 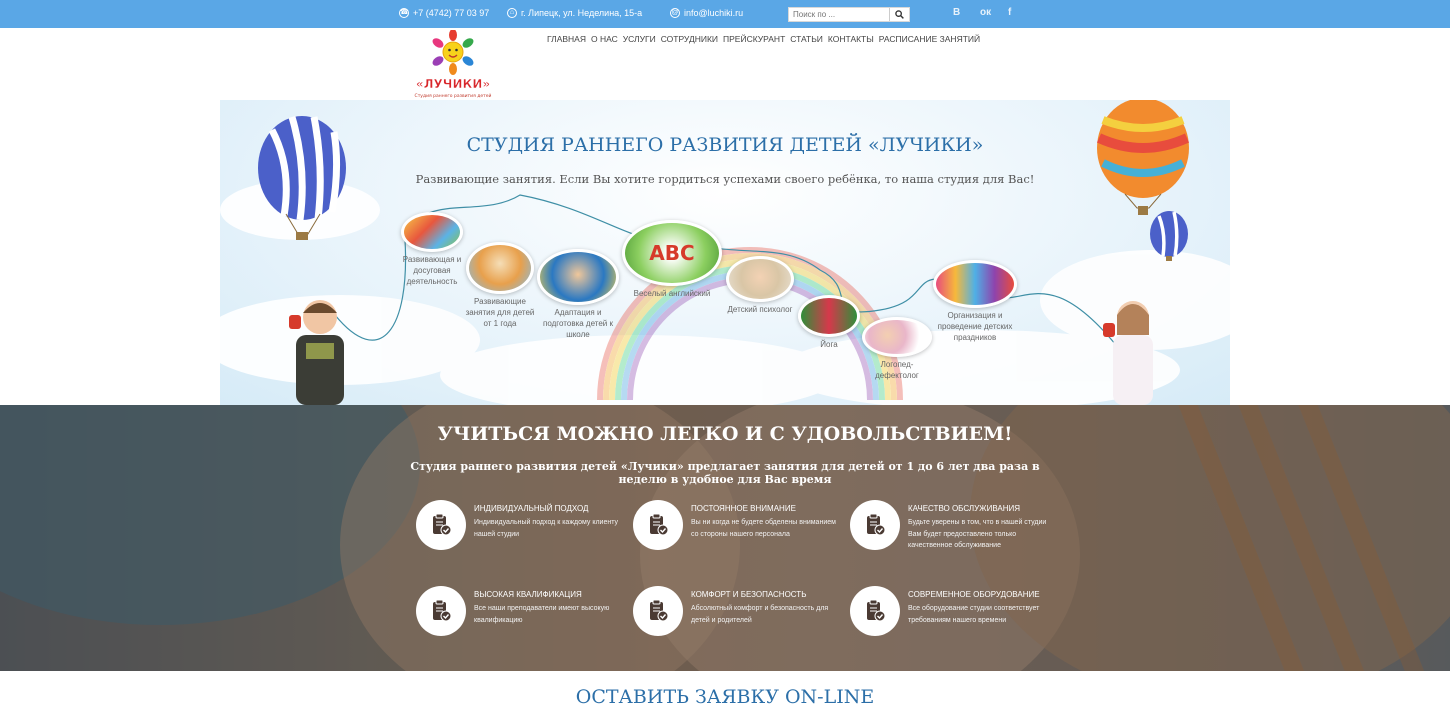 What do you see at coordinates (316, 352) in the screenshot?
I see `boy-with-phone-icon` at bounding box center [316, 352].